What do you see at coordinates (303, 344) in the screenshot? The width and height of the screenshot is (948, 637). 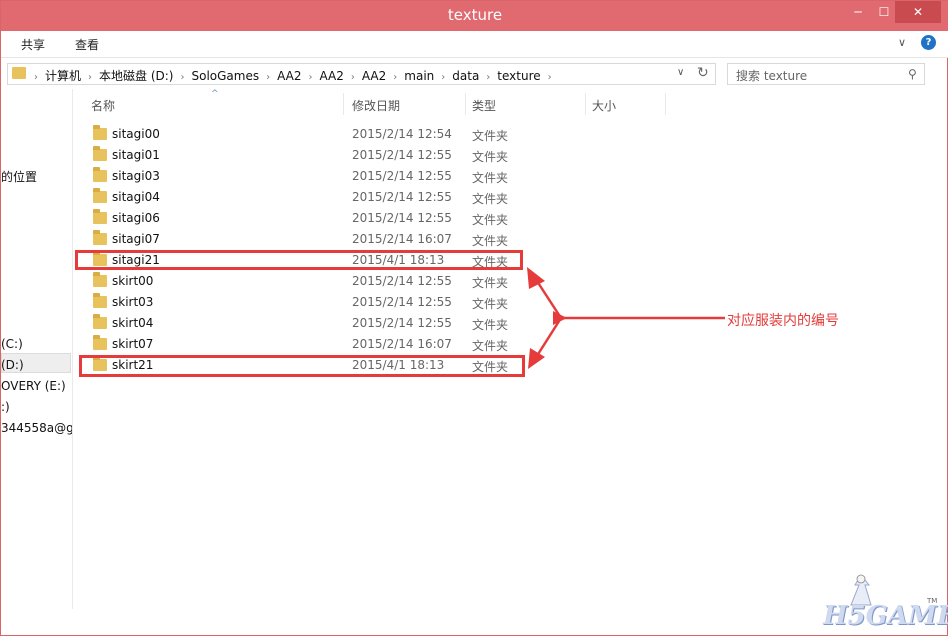 I see `file-row-skirt07: skirt07 2015/2/14 16:07 文件夹` at bounding box center [303, 344].